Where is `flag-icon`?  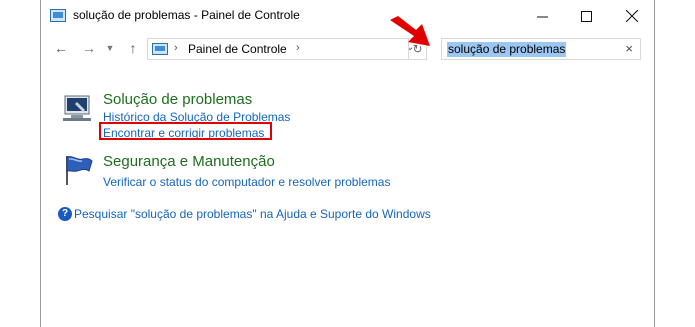
flag-icon is located at coordinates (79, 170).